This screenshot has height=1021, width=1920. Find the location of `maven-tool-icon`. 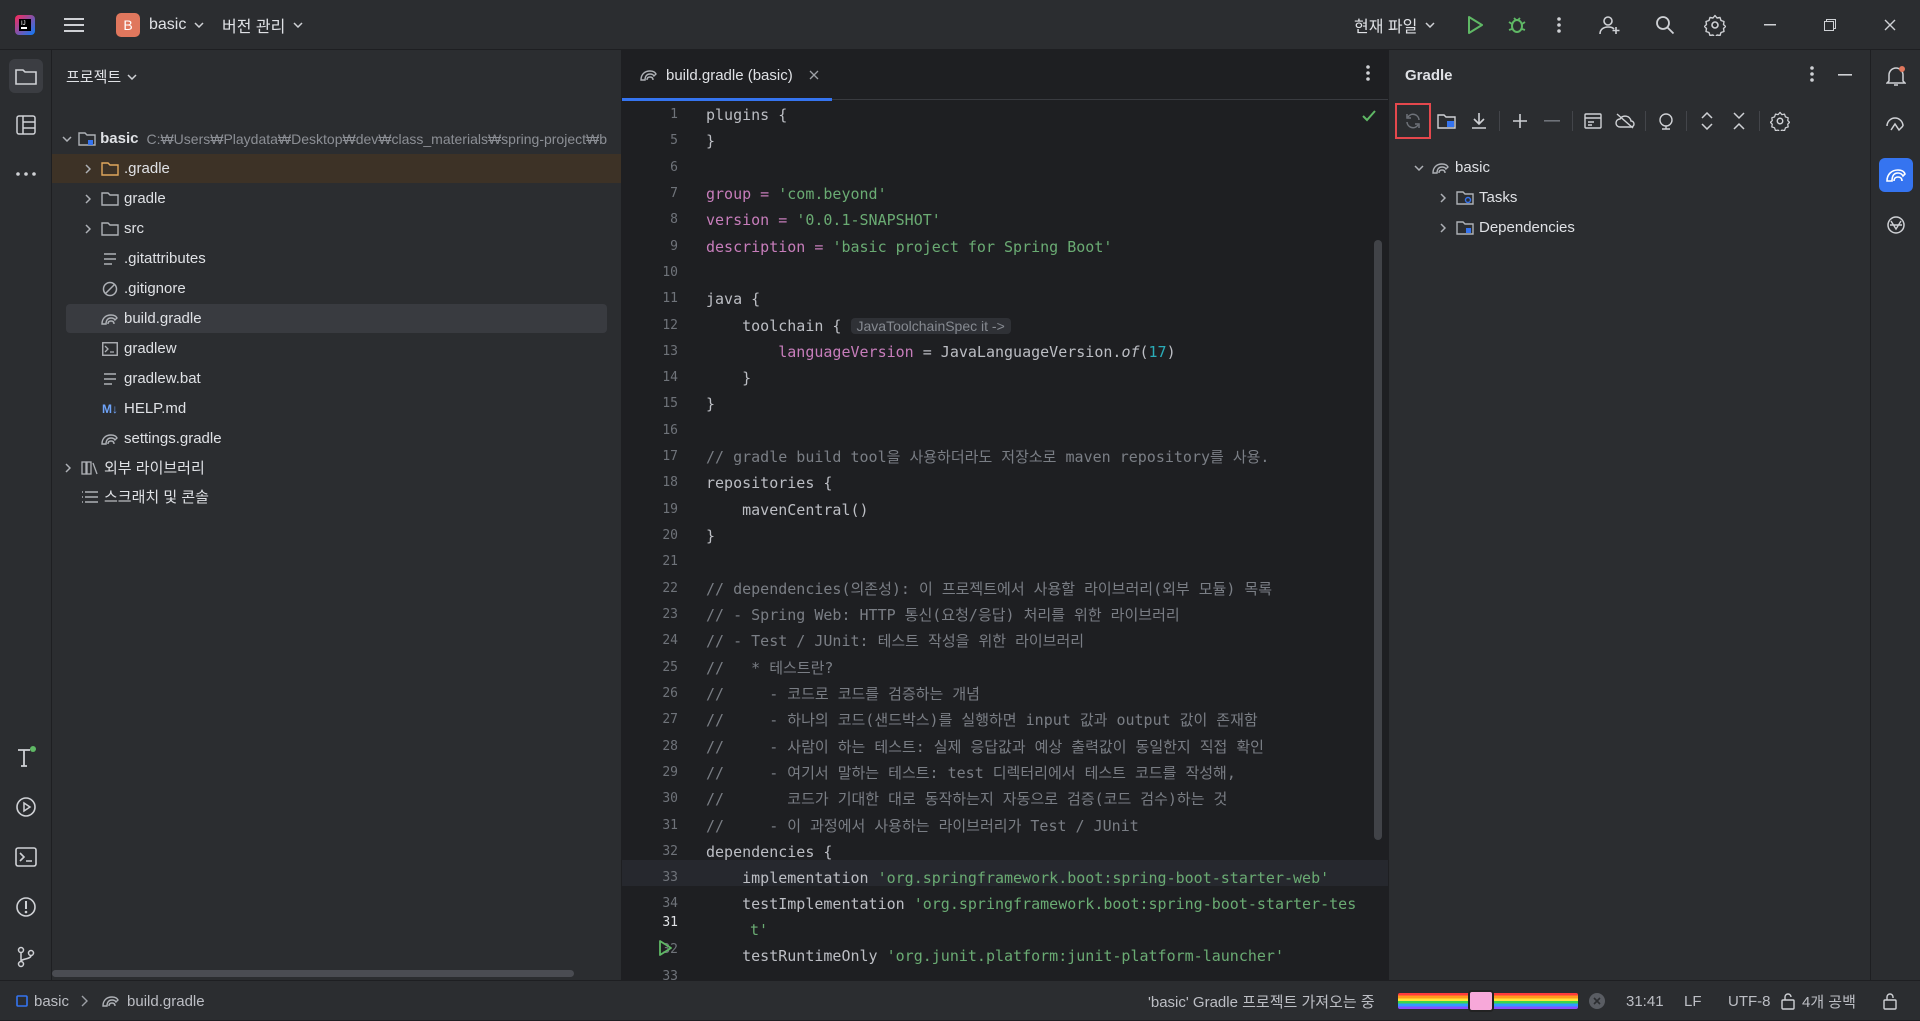

maven-tool-icon is located at coordinates (1896, 225).